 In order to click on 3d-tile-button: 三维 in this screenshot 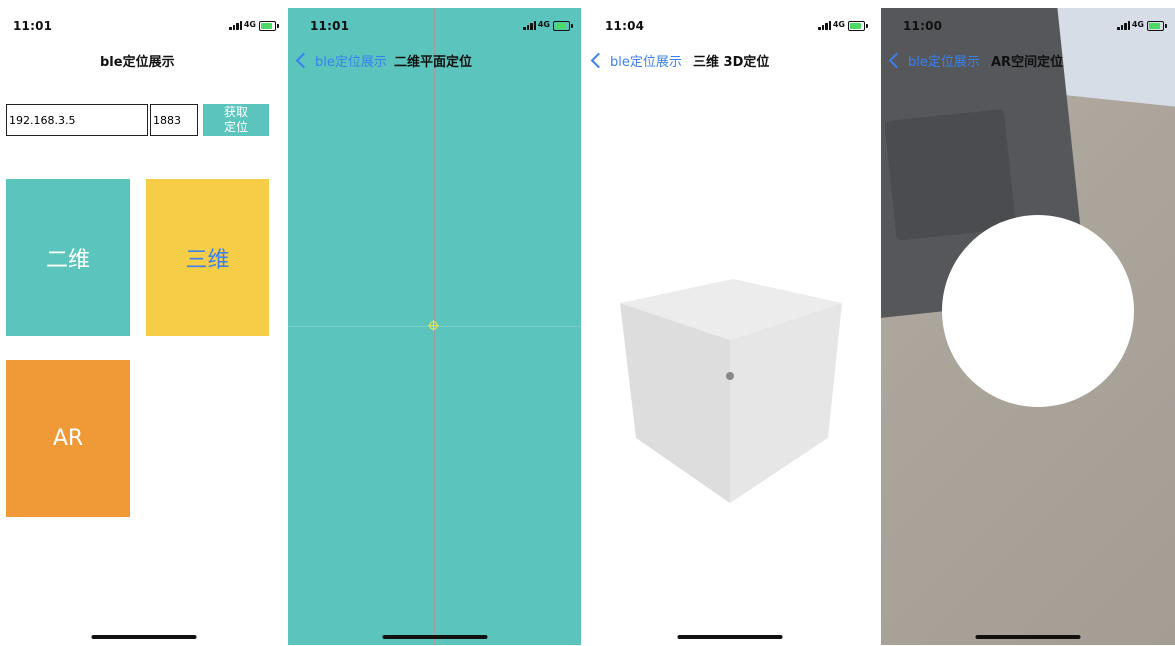, I will do `click(207, 257)`.